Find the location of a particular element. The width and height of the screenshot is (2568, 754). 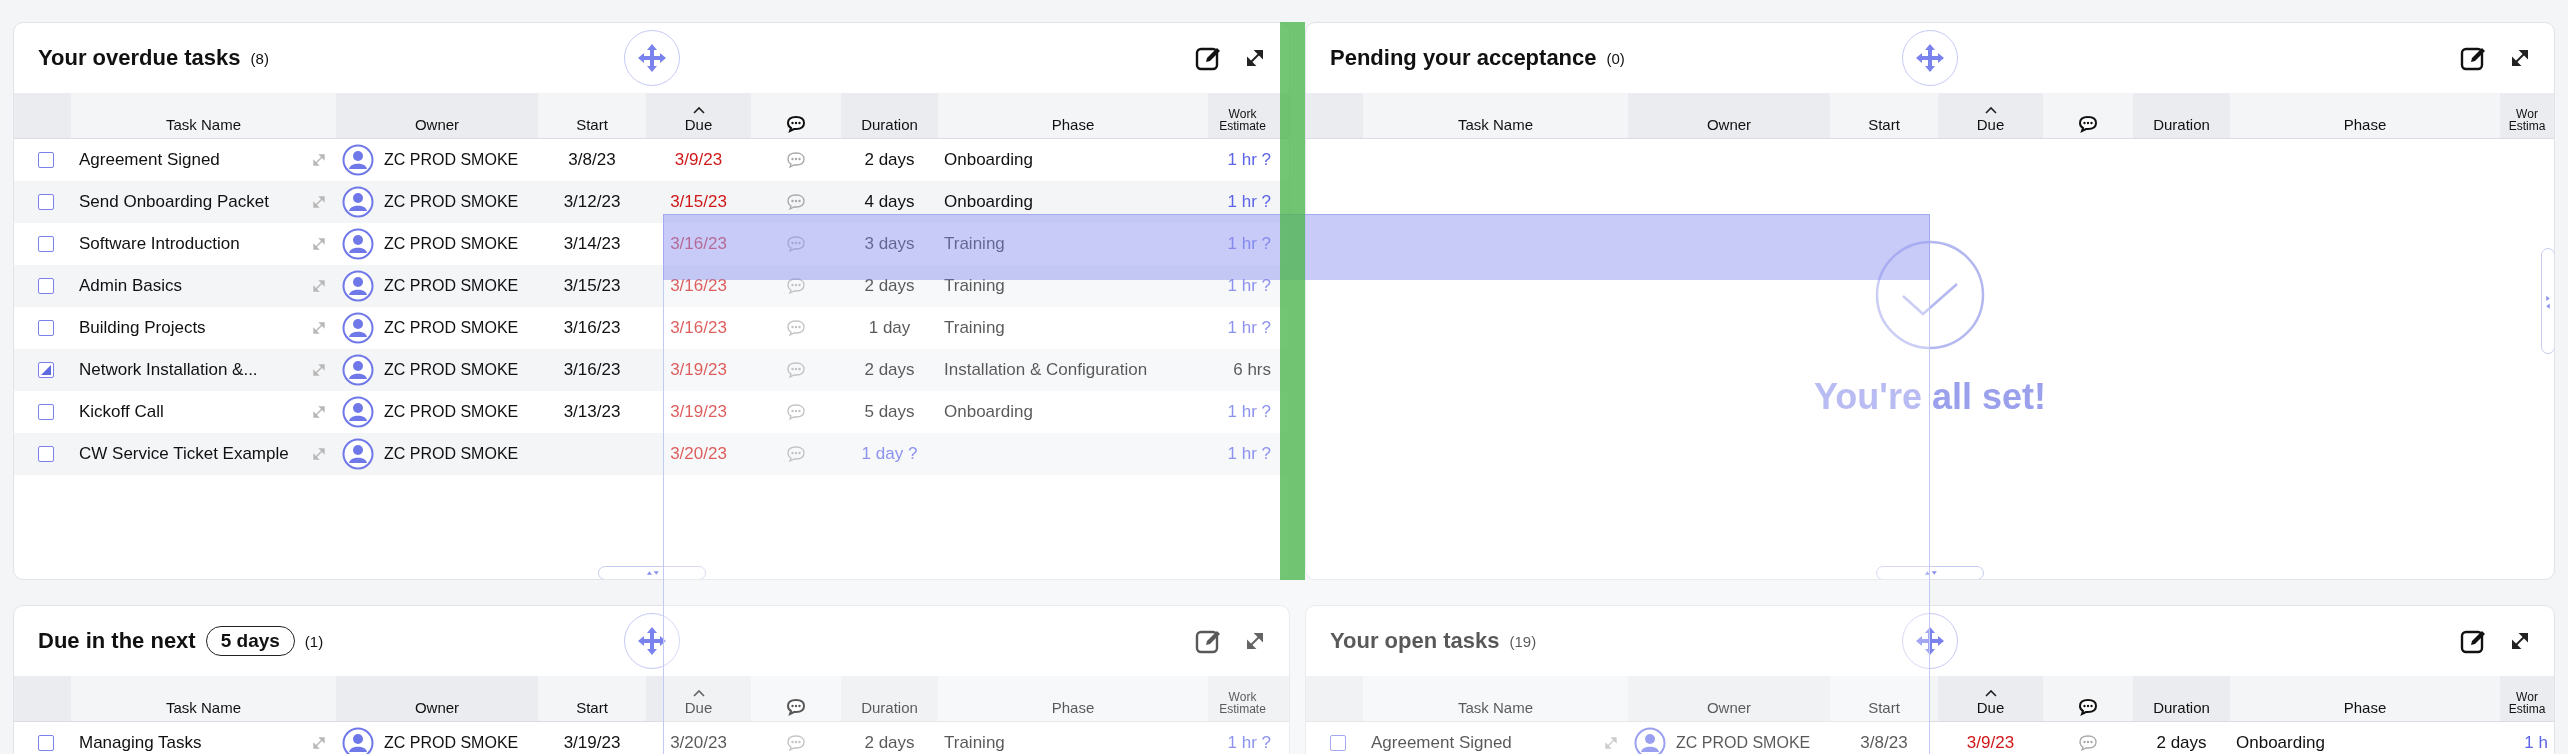

task-name: CW Service Ticket Example is located at coordinates (184, 454).